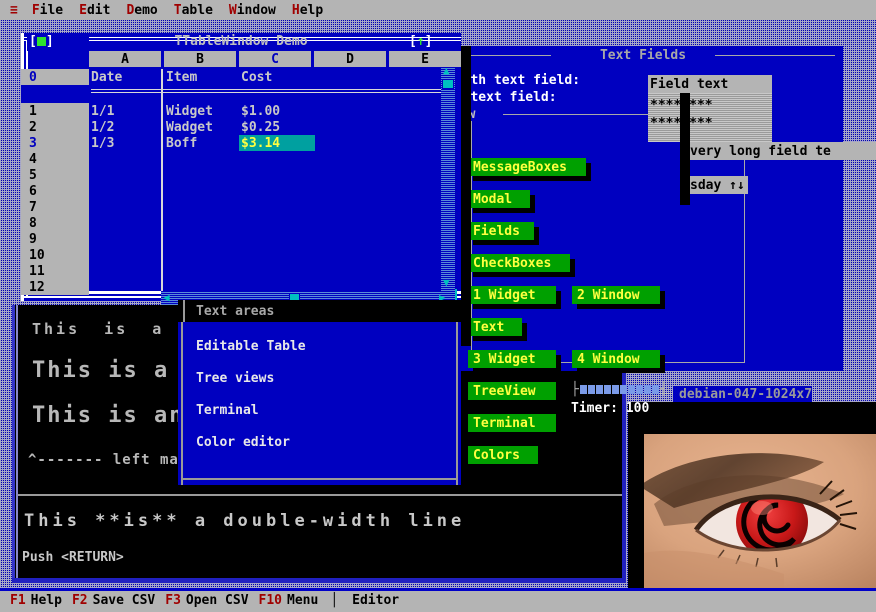 This screenshot has width=876, height=612. What do you see at coordinates (718, 185) in the screenshot?
I see `day-spinner-field: sday ↑↓` at bounding box center [718, 185].